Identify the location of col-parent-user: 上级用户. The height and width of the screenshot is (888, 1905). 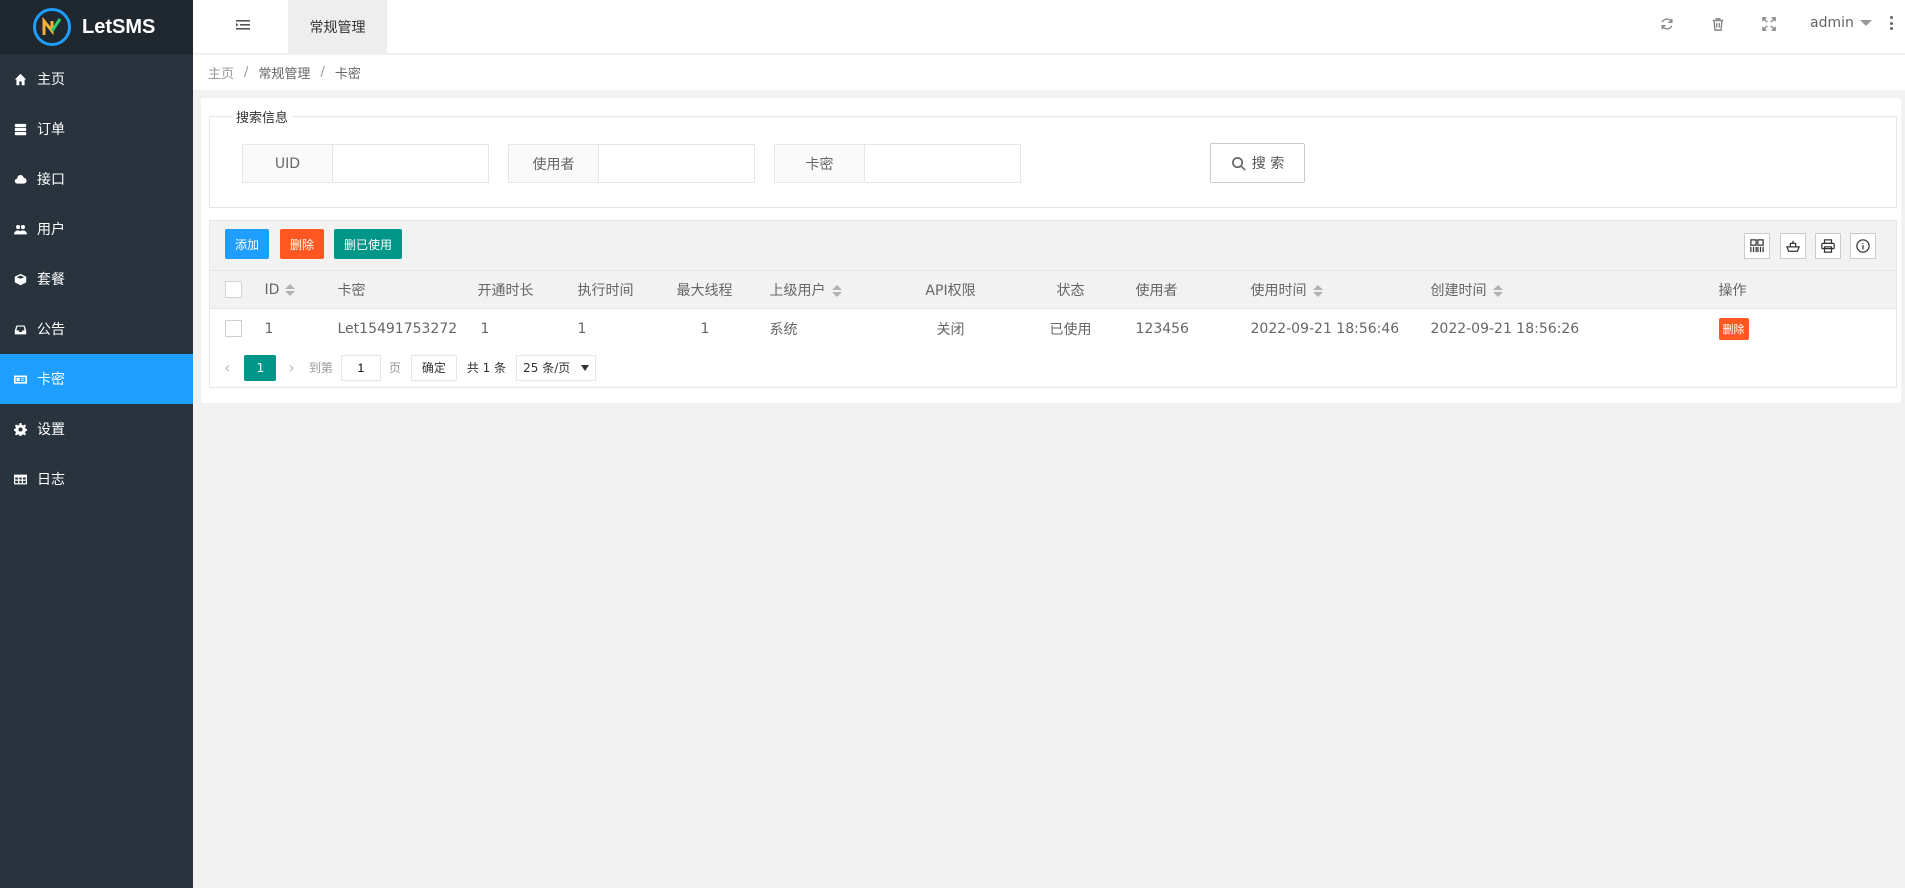
(827, 289).